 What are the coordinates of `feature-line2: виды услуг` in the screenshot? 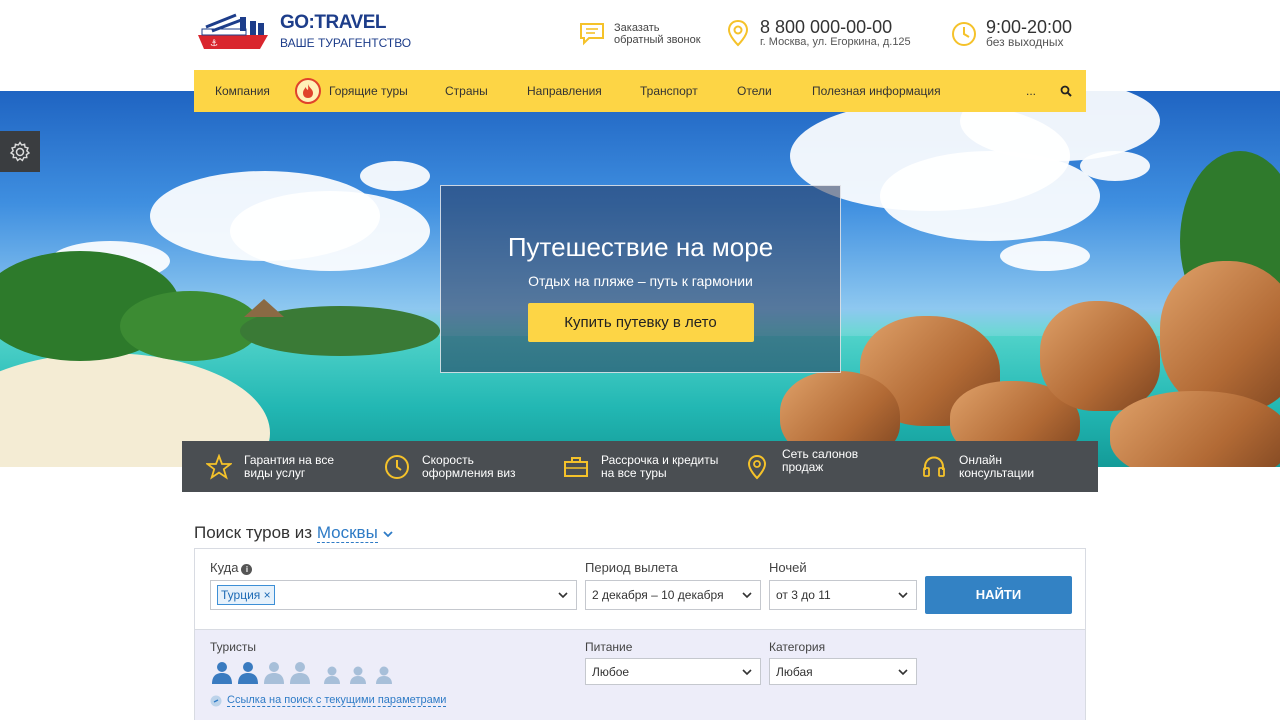 It's located at (275, 472).